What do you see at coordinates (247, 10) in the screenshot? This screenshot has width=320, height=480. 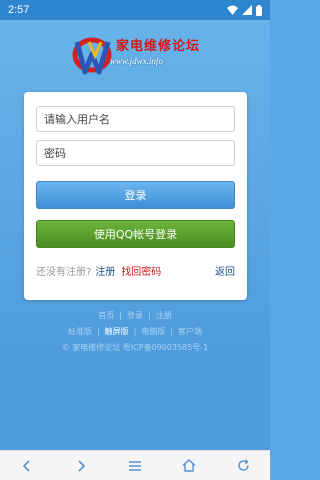 I see `signal-icon` at bounding box center [247, 10].